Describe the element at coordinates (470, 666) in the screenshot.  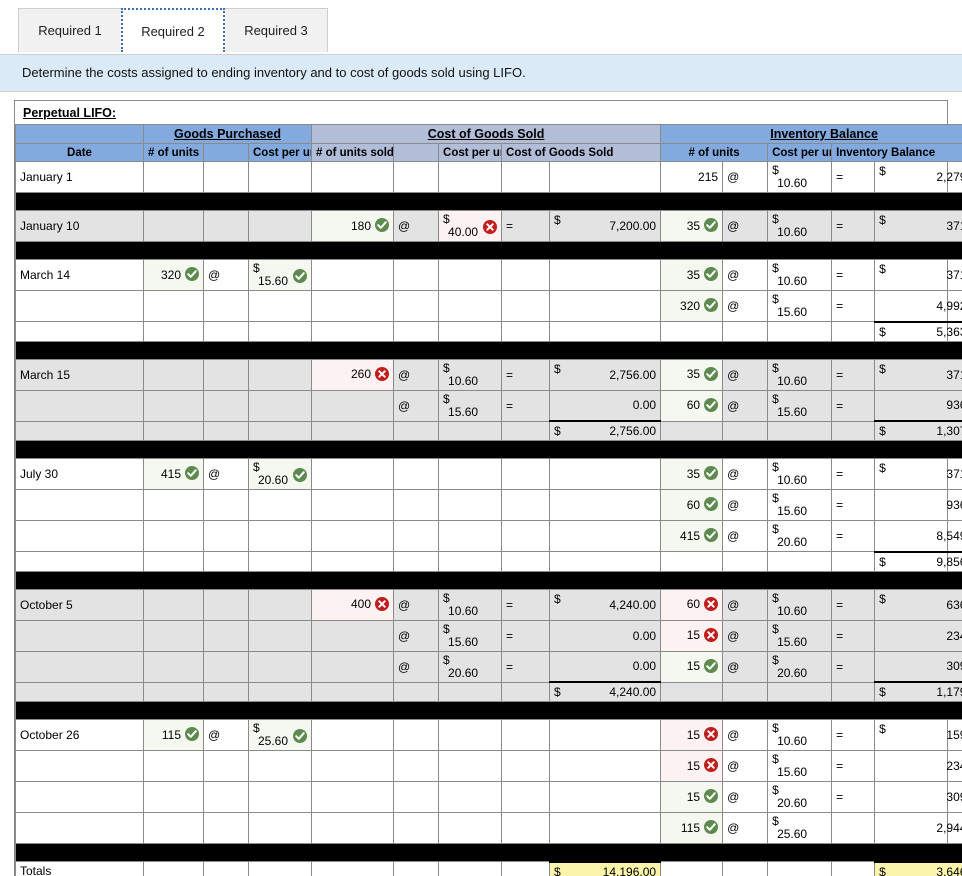
I see `cell-cogs-cost-per-unit: $20.60` at that location.